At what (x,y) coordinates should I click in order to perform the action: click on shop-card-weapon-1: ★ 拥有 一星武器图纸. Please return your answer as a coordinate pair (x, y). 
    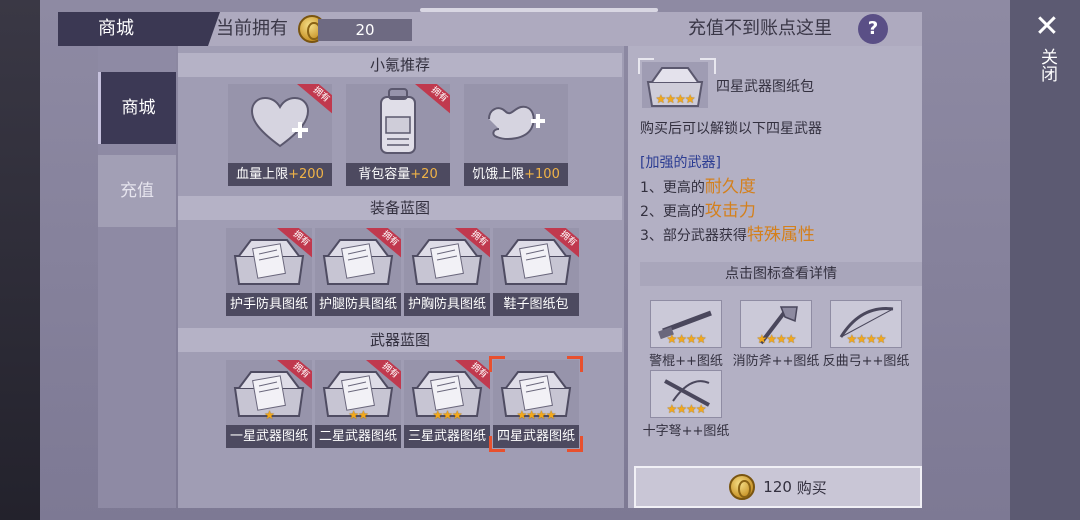
    Looking at the image, I should click on (269, 404).